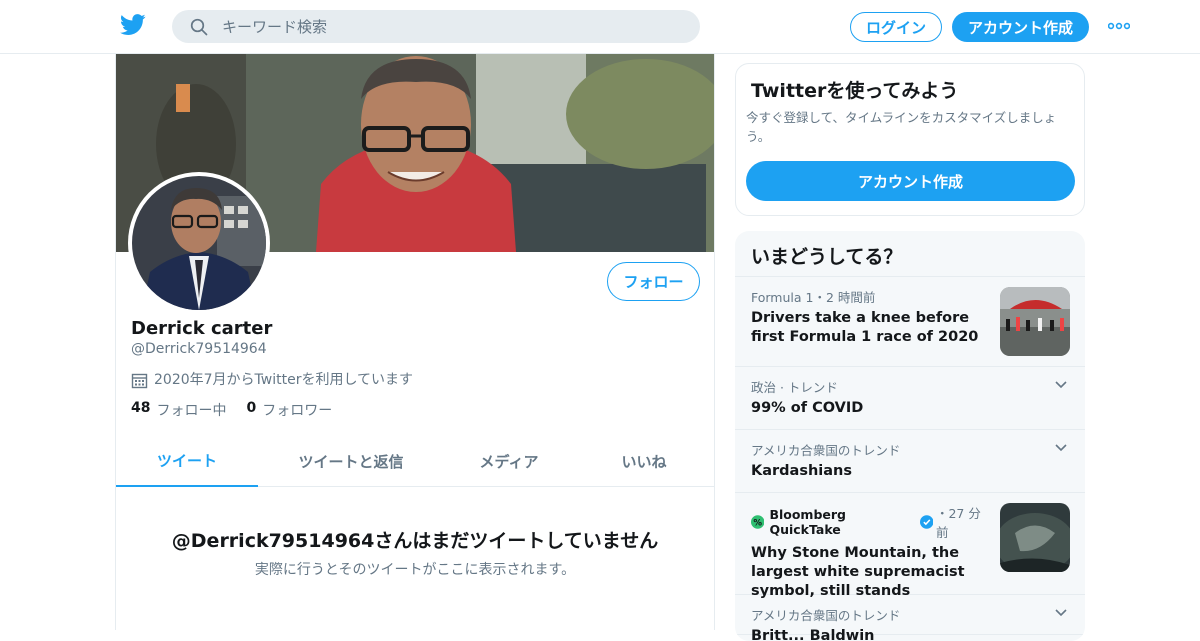 The width and height of the screenshot is (1200, 641). Describe the element at coordinates (415, 541) in the screenshot. I see `empty-state-title: @Derrick79514964さんはまだツイートしていません` at that location.